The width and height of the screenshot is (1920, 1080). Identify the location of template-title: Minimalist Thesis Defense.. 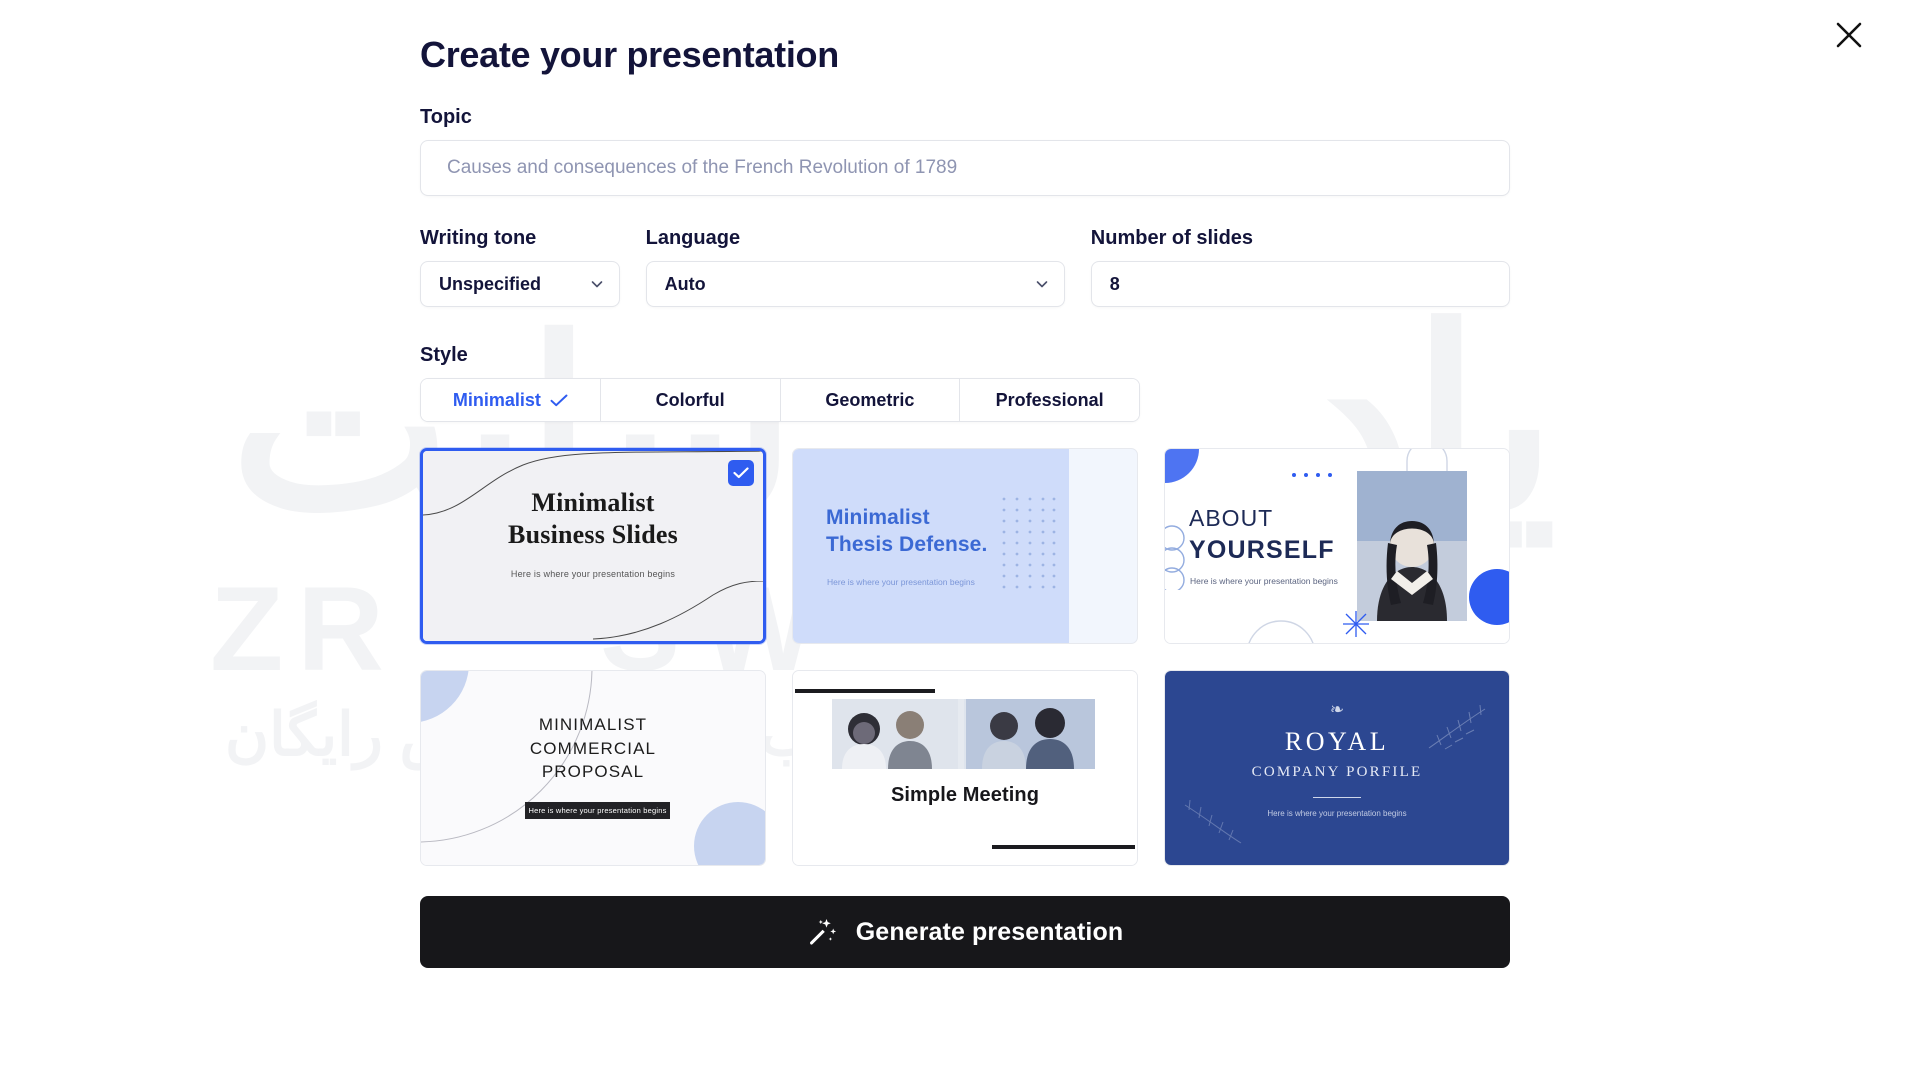
(906, 531).